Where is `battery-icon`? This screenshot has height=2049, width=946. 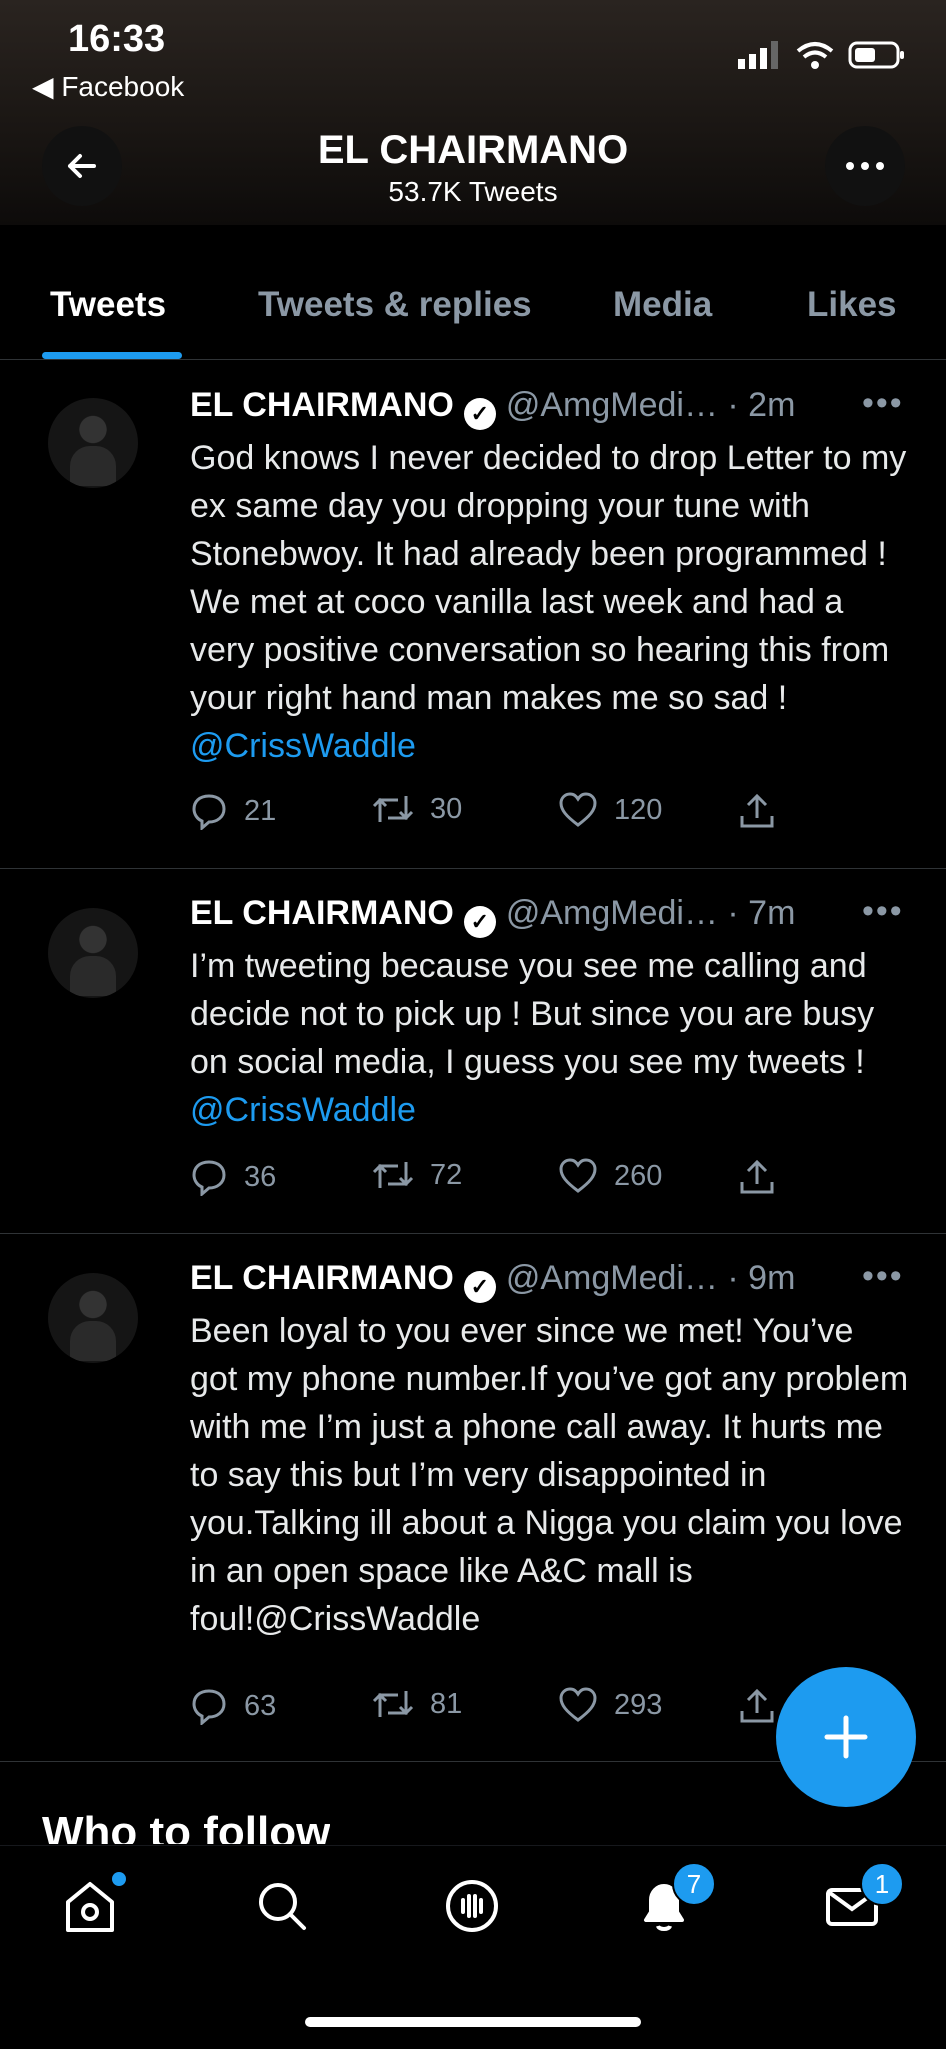
battery-icon is located at coordinates (876, 55).